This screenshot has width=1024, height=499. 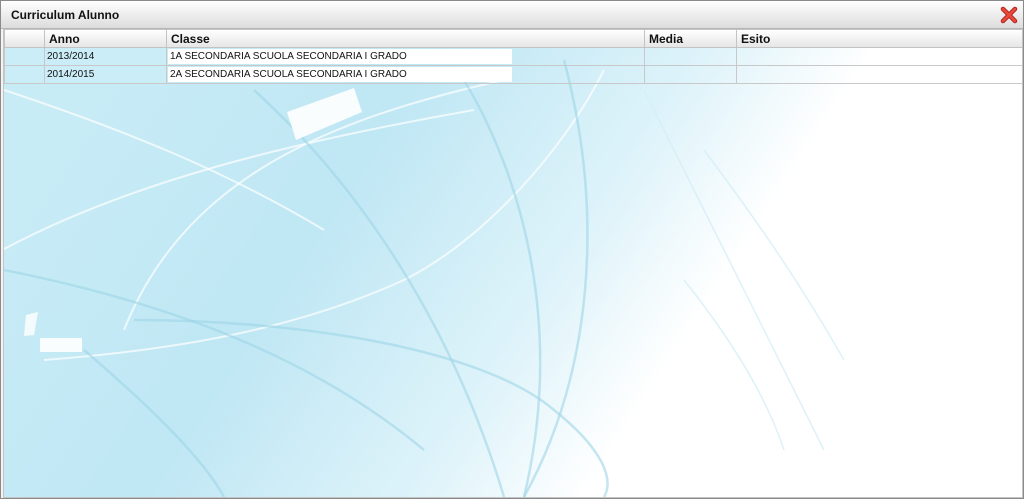 I want to click on anno-cell: 2014/2015, so click(x=105, y=74).